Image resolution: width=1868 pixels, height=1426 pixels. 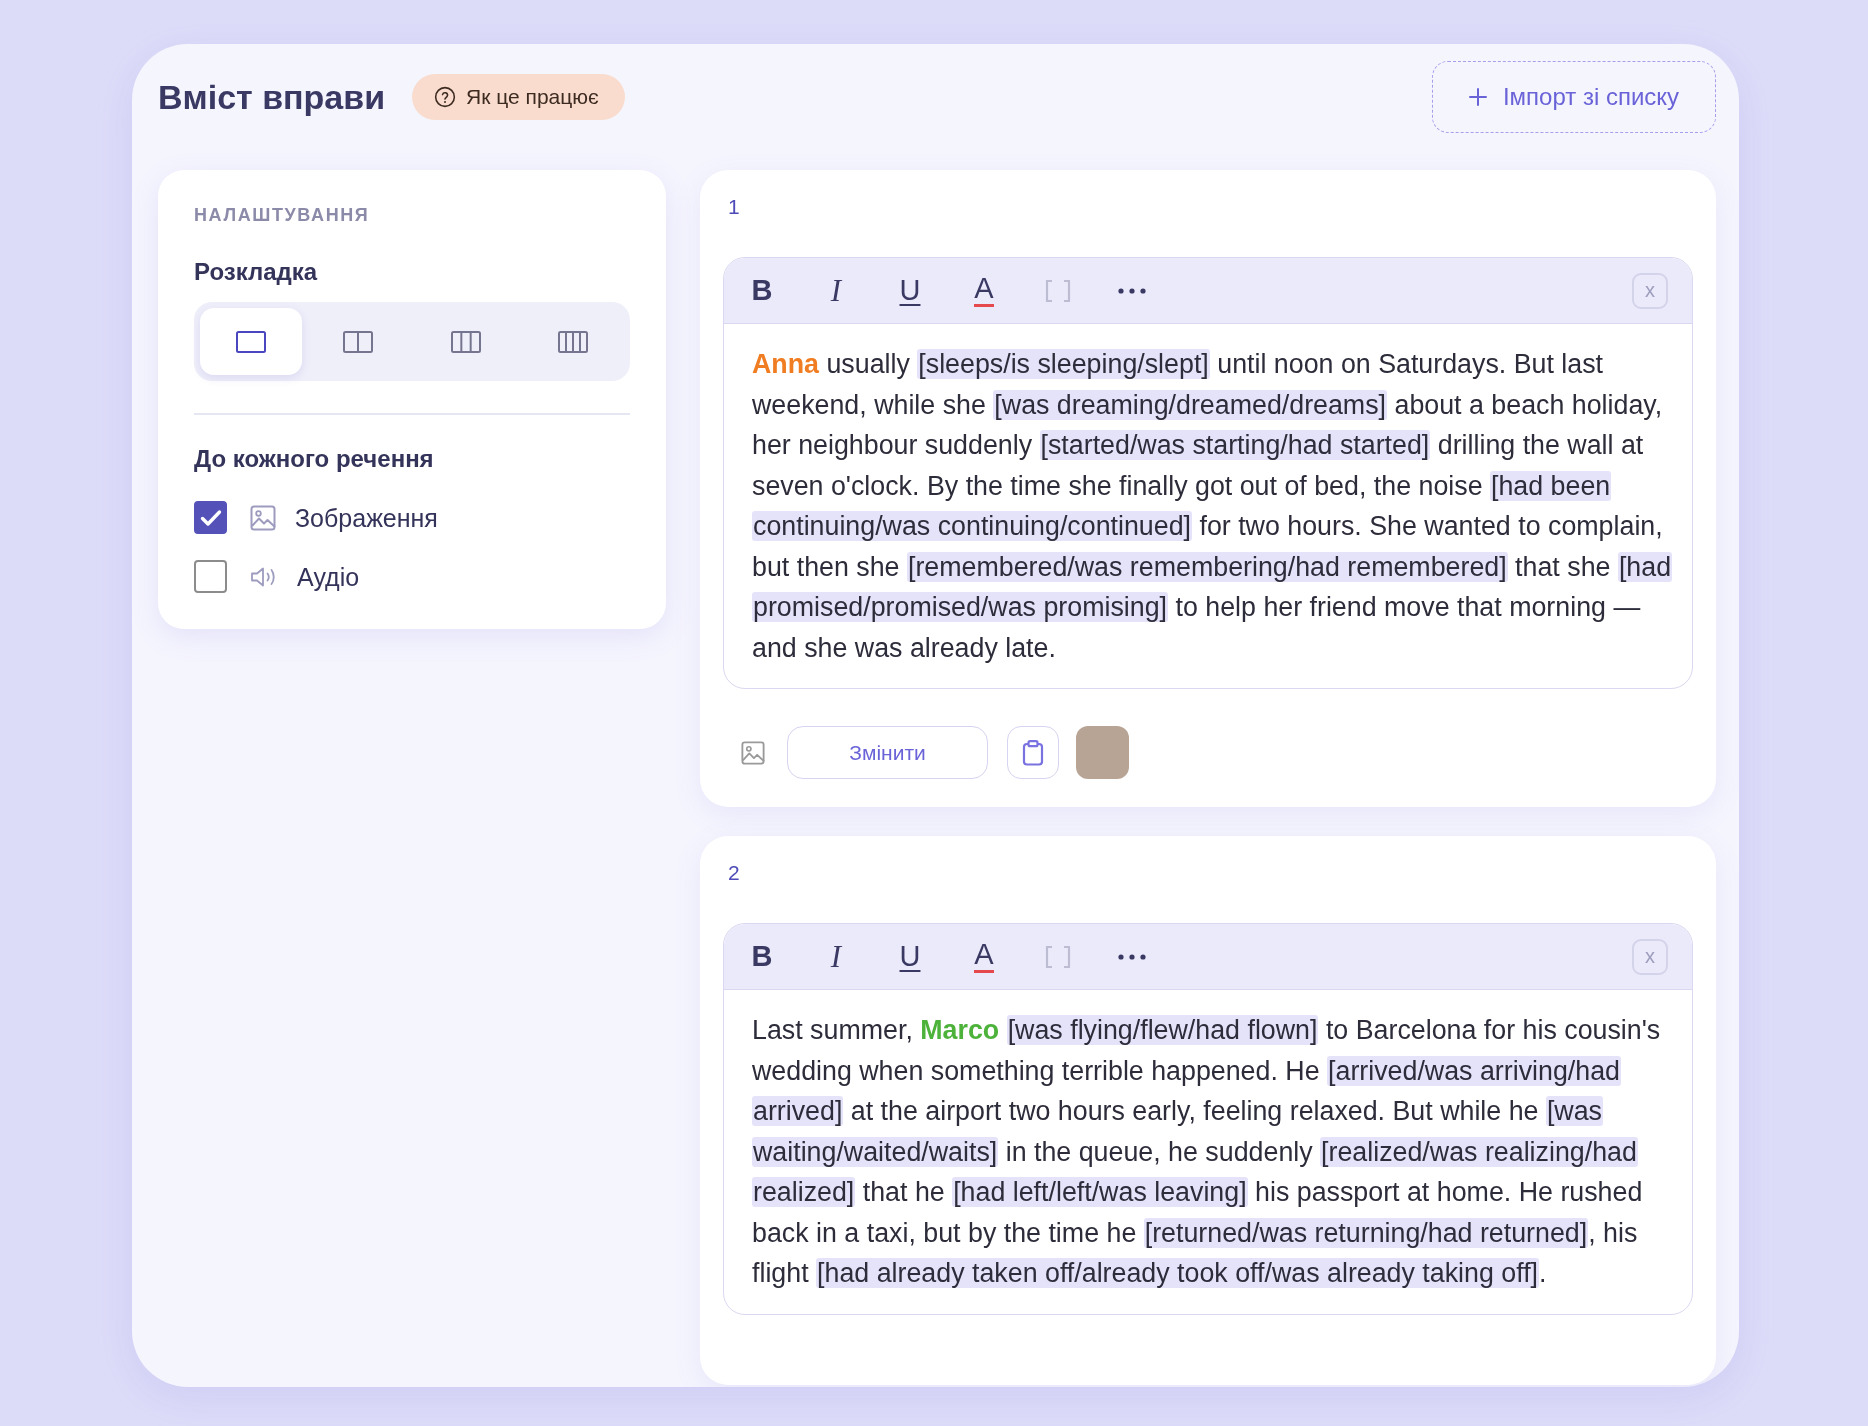 What do you see at coordinates (1102, 752) in the screenshot?
I see `photo-placeholder` at bounding box center [1102, 752].